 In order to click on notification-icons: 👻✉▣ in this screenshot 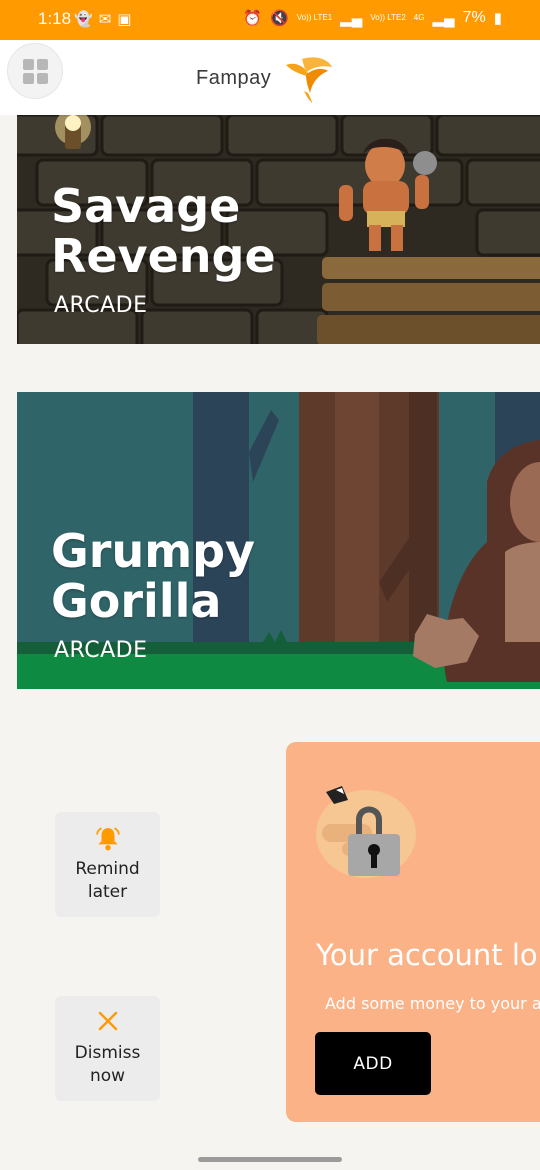, I will do `click(105, 19)`.